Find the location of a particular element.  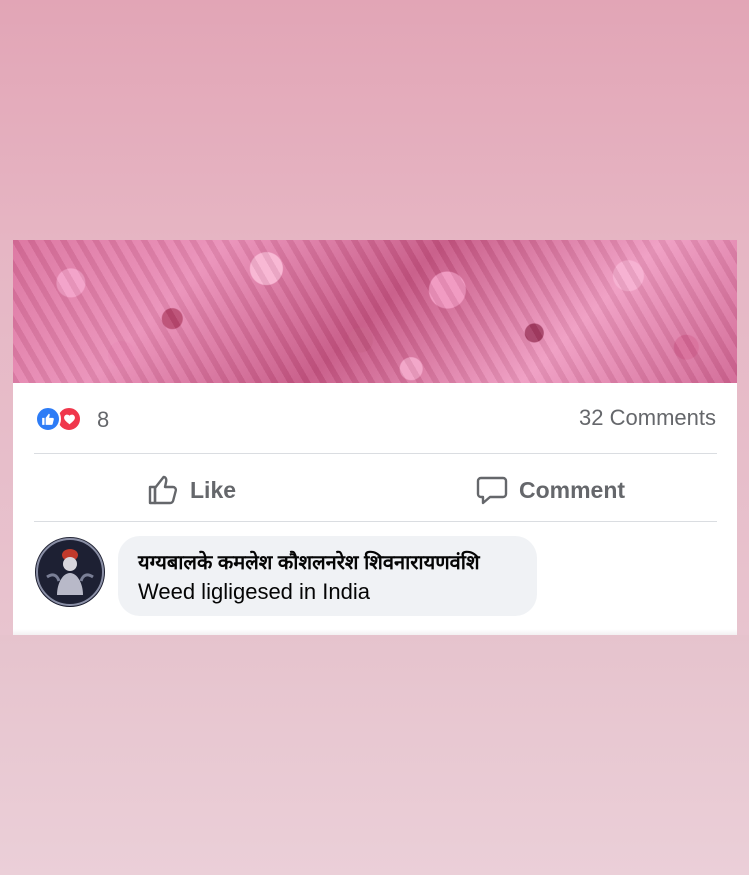

comment-bubble-icon is located at coordinates (492, 490).